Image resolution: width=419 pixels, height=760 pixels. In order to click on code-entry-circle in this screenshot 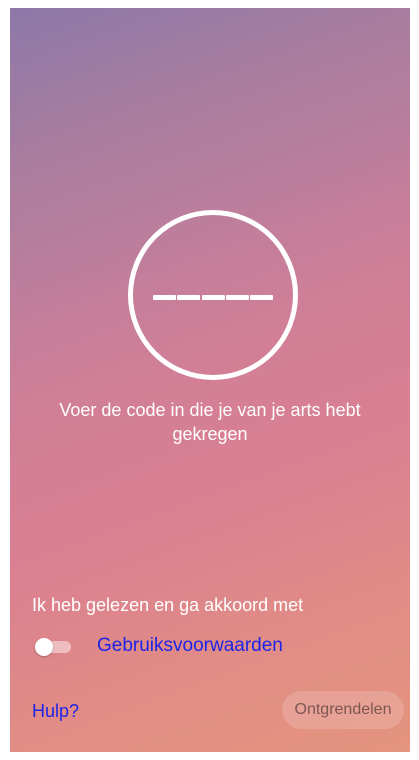, I will do `click(213, 295)`.